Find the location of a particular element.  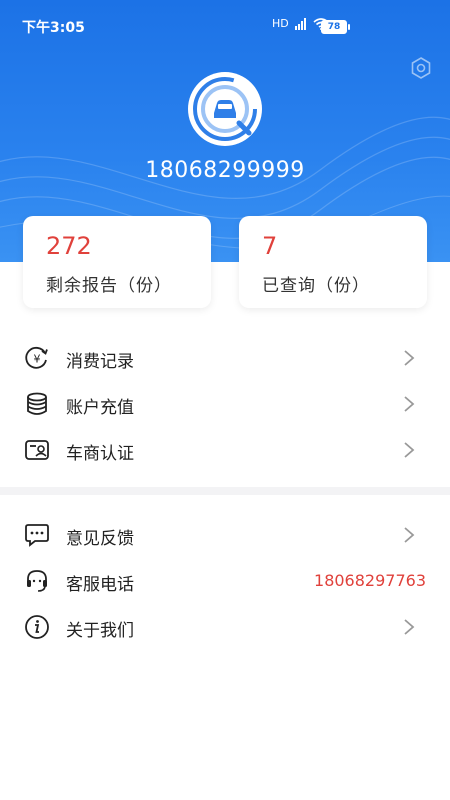

queried-label: 已查询（份） is located at coordinates (316, 286).